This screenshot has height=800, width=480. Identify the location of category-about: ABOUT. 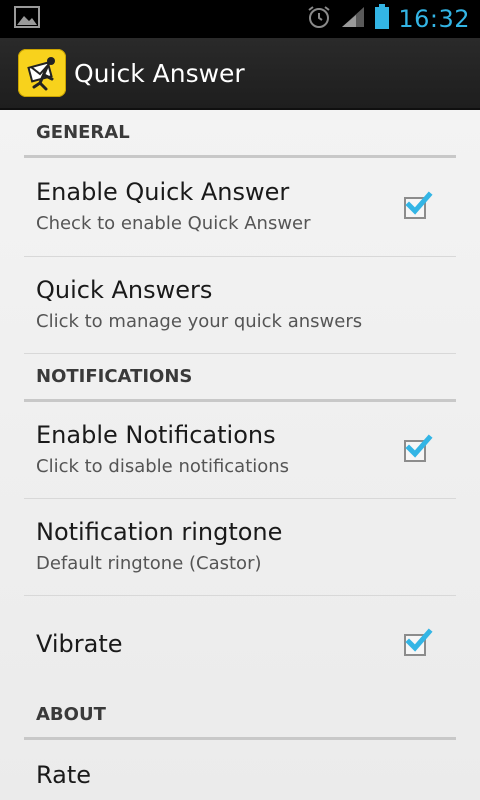
(240, 716).